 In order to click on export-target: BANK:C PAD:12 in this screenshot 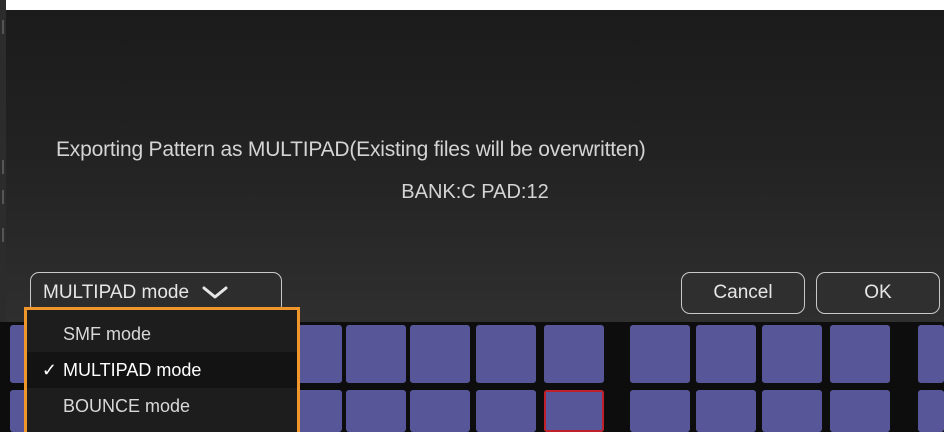, I will do `click(475, 192)`.